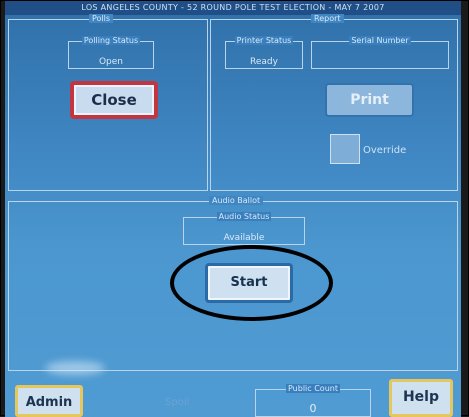  I want to click on serial-number-label: Serial Number, so click(380, 40).